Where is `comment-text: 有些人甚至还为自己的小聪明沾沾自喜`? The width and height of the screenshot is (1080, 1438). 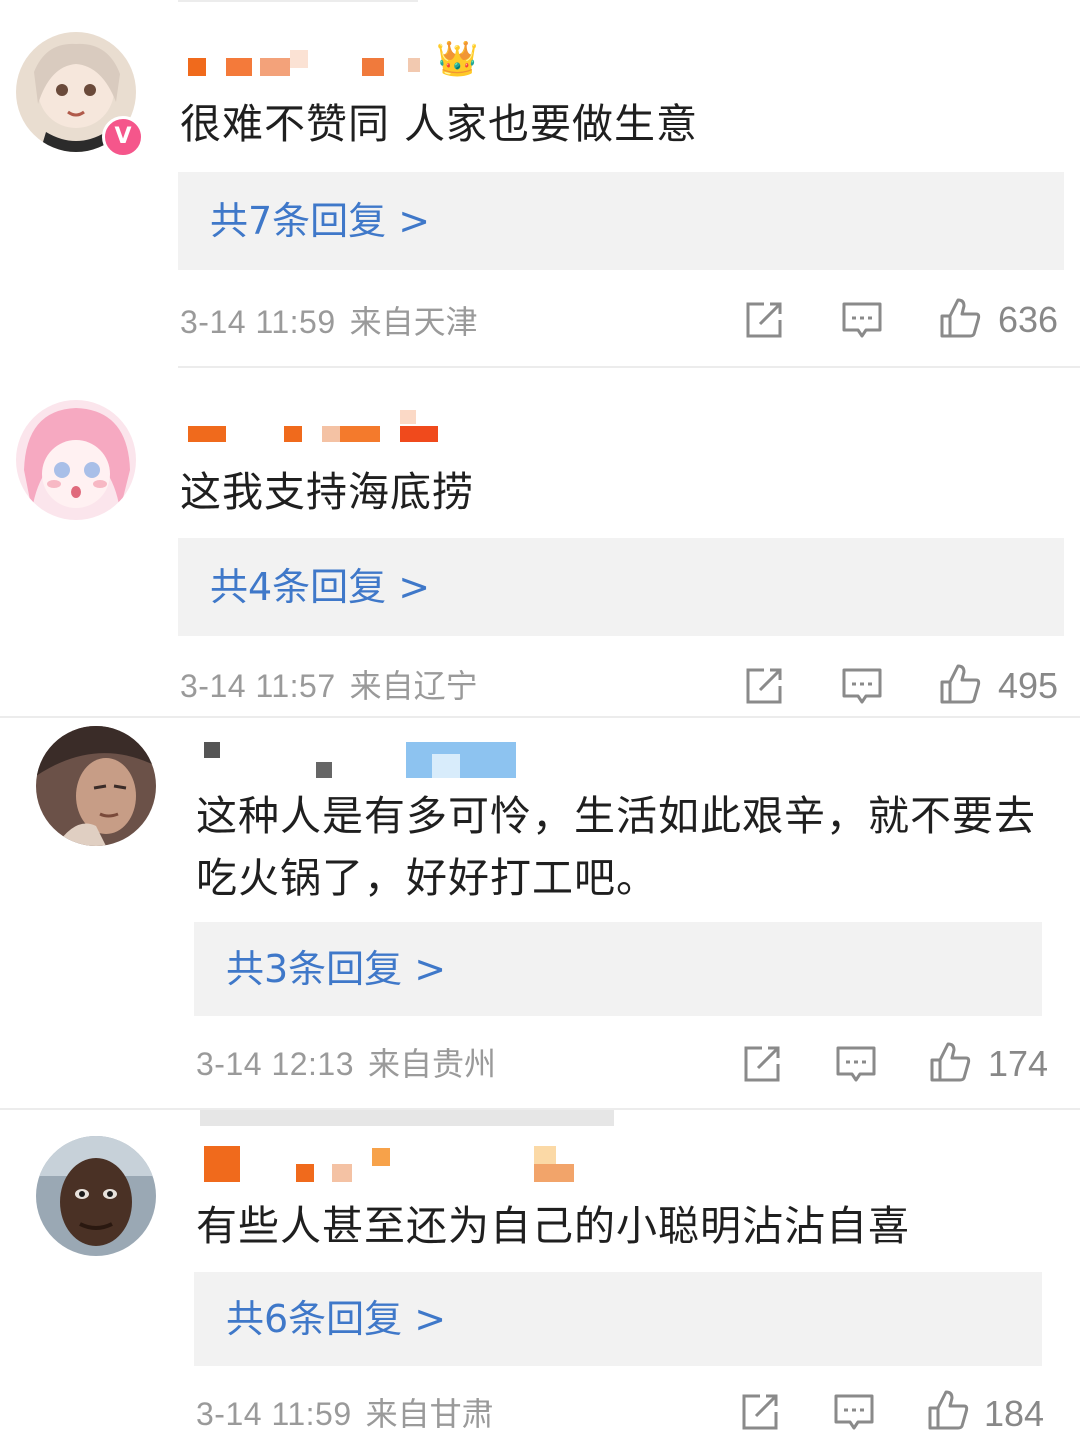
comment-text: 有些人甚至还为自己的小聪明沾沾自喜 is located at coordinates (553, 1226).